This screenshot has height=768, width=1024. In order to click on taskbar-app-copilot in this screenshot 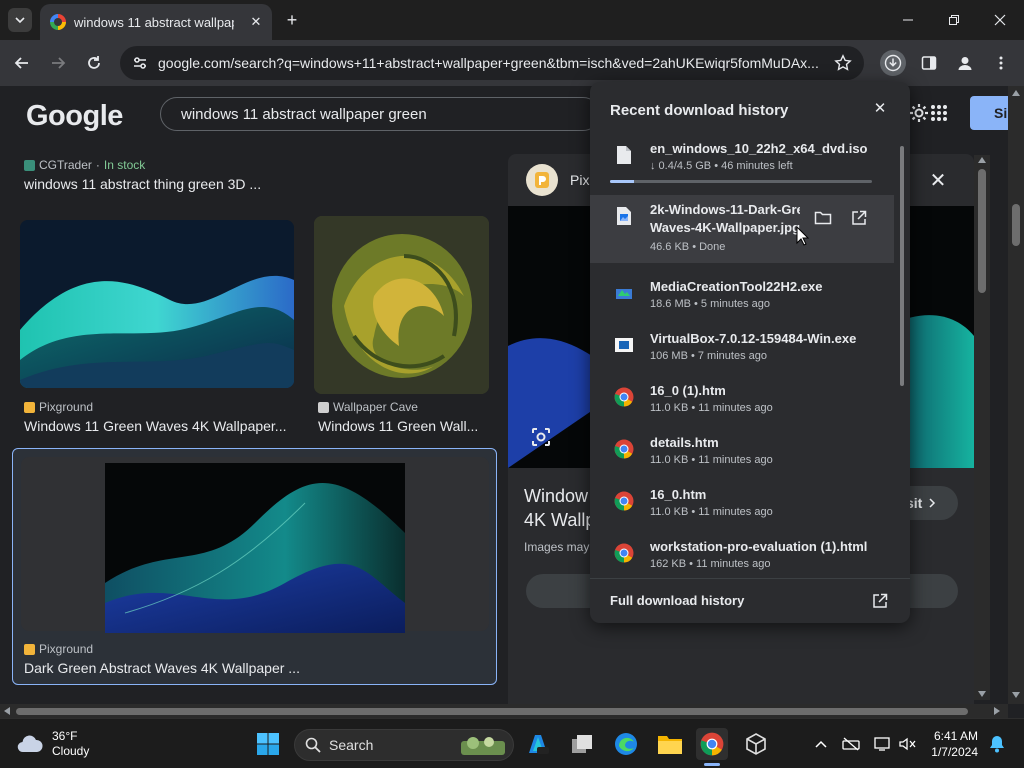, I will do `click(538, 744)`.